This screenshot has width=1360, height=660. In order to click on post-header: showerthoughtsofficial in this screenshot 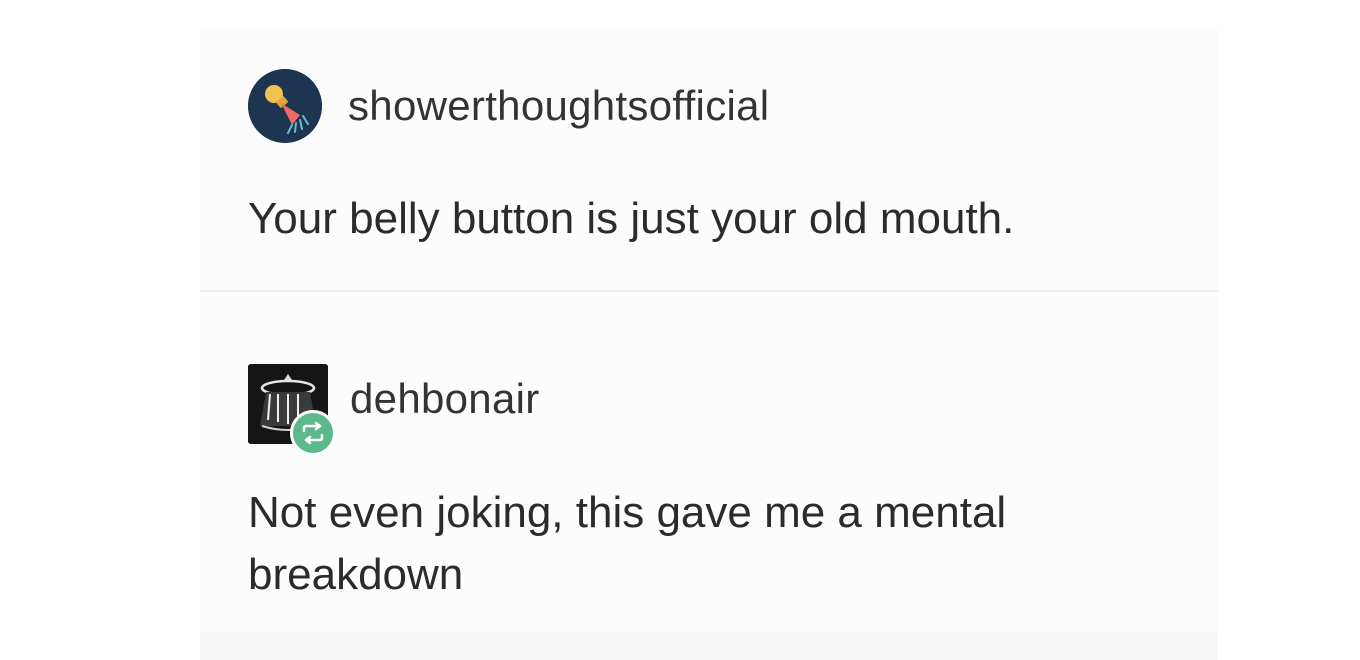, I will do `click(508, 106)`.